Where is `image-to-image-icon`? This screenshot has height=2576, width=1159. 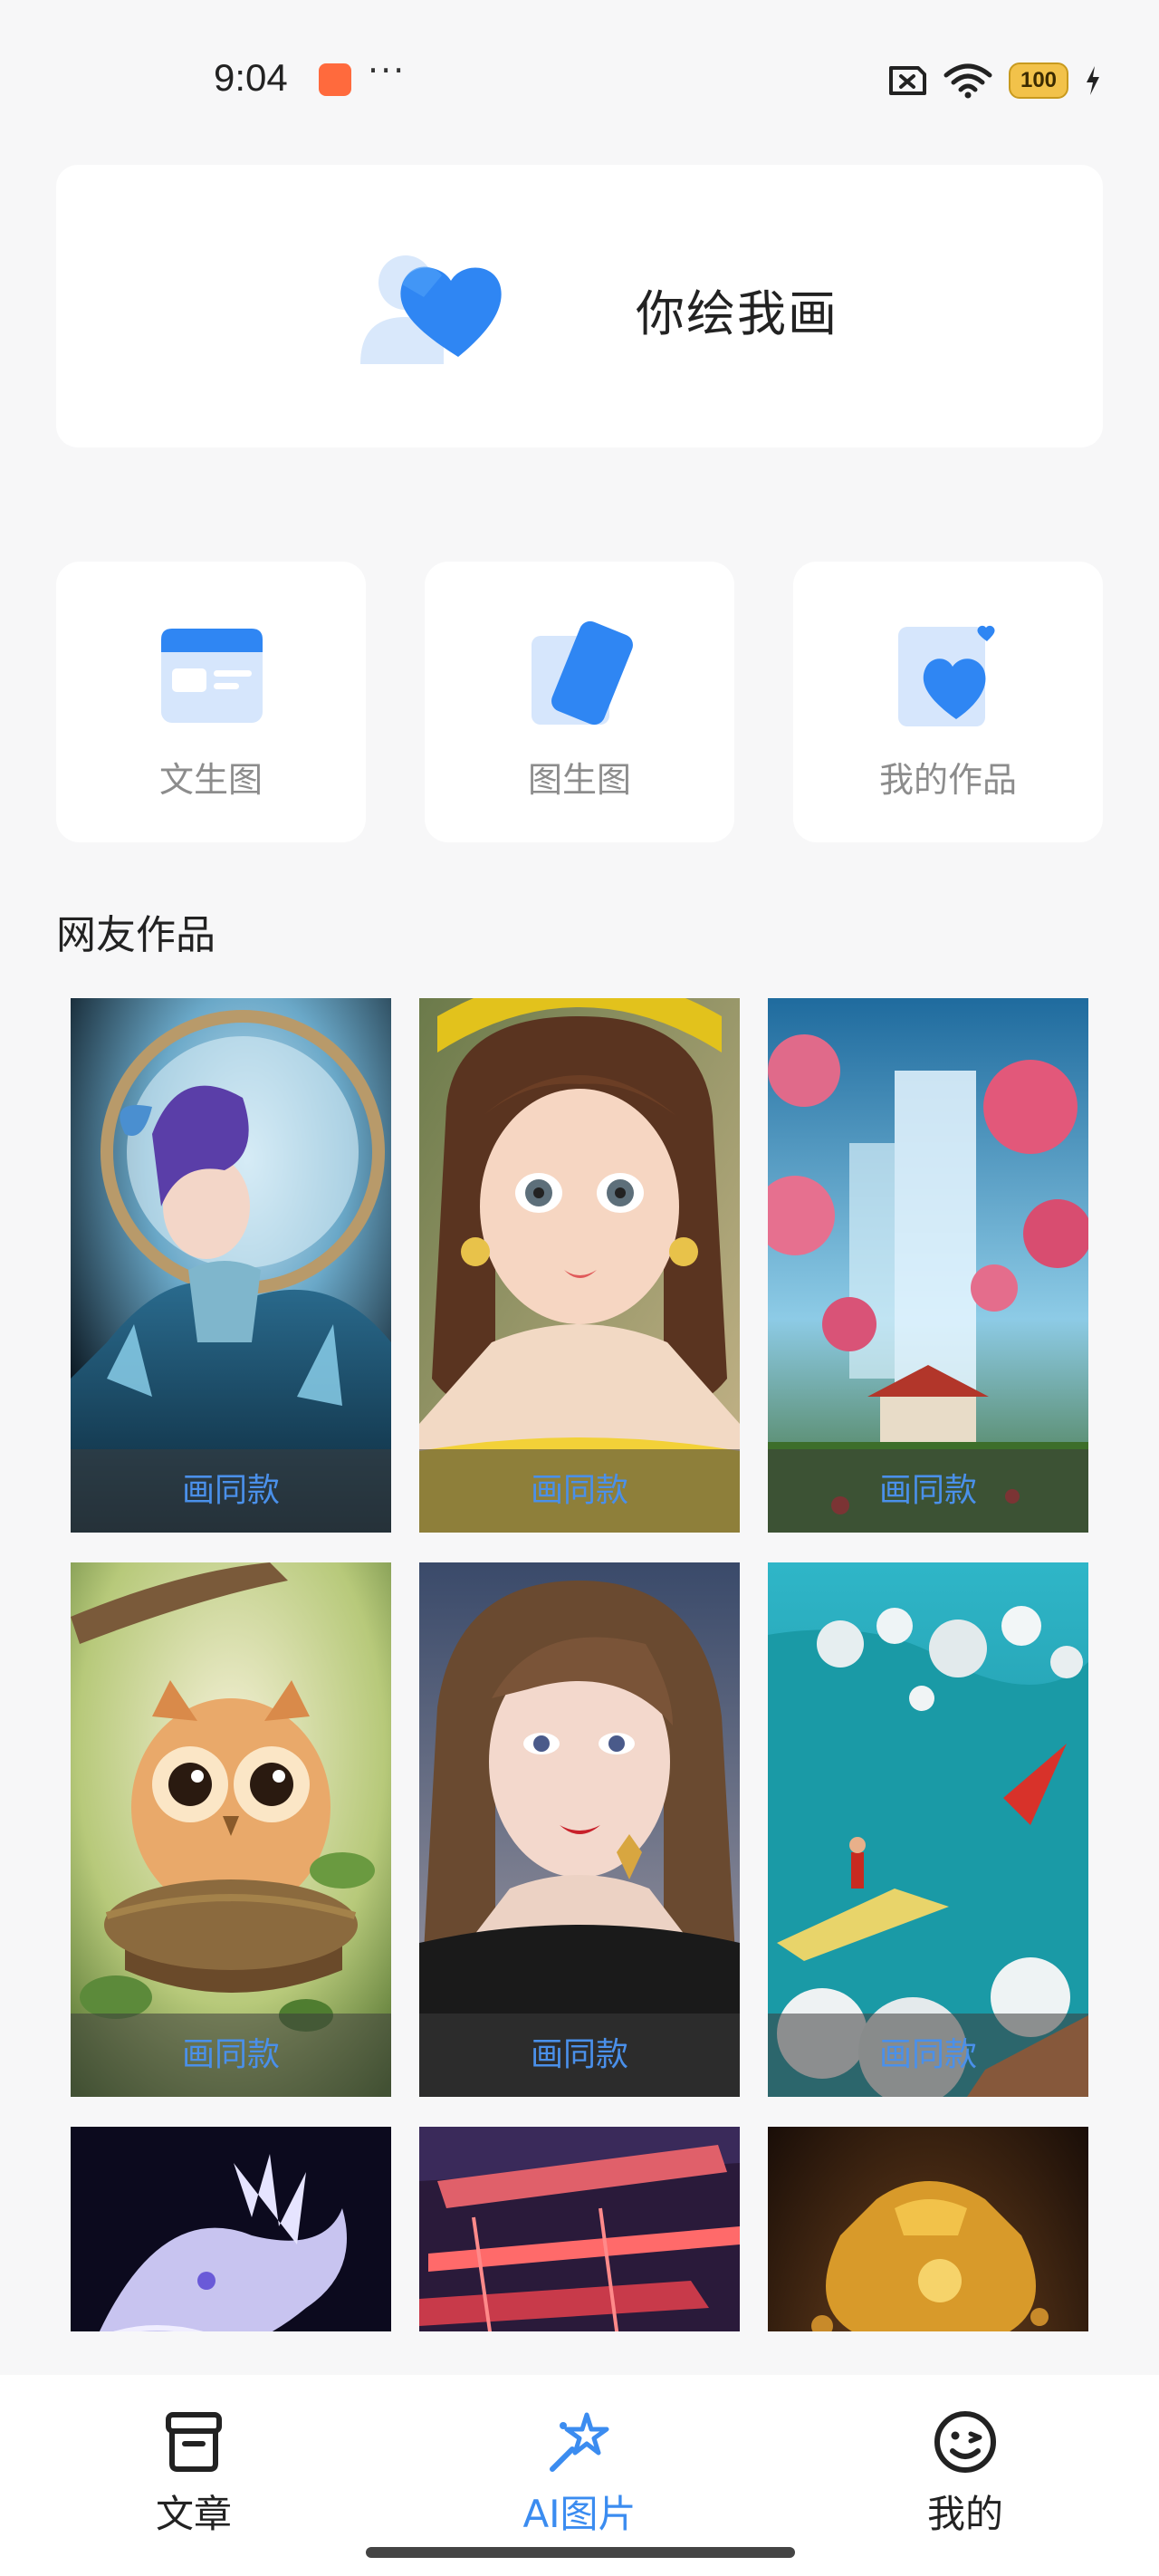
image-to-image-icon is located at coordinates (582, 673).